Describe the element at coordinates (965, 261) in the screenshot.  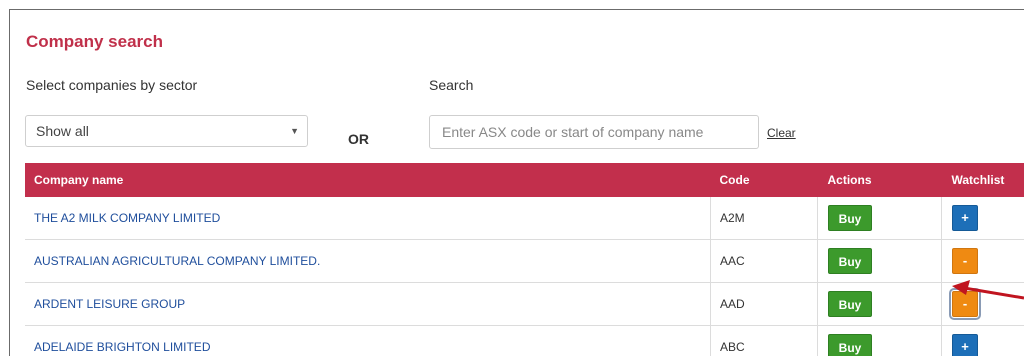
I see `watchlist-remove-button: -` at that location.